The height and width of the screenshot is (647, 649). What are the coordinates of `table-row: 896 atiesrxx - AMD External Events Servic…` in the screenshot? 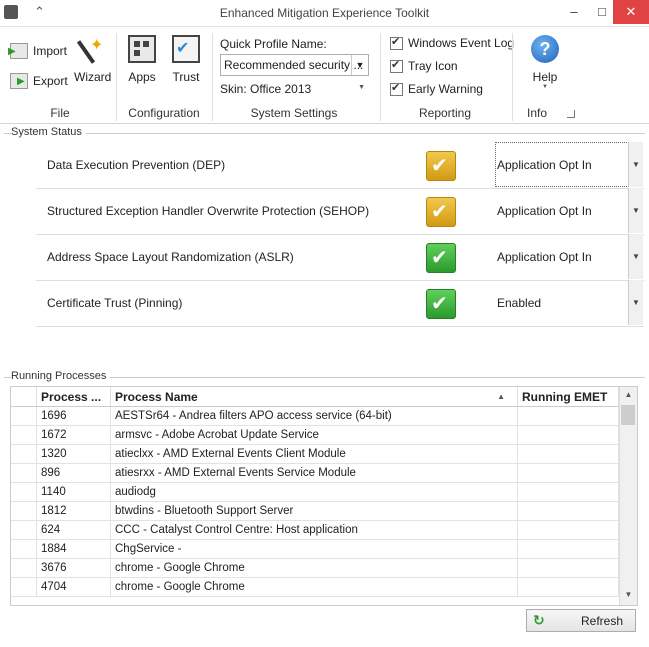 It's located at (315, 473).